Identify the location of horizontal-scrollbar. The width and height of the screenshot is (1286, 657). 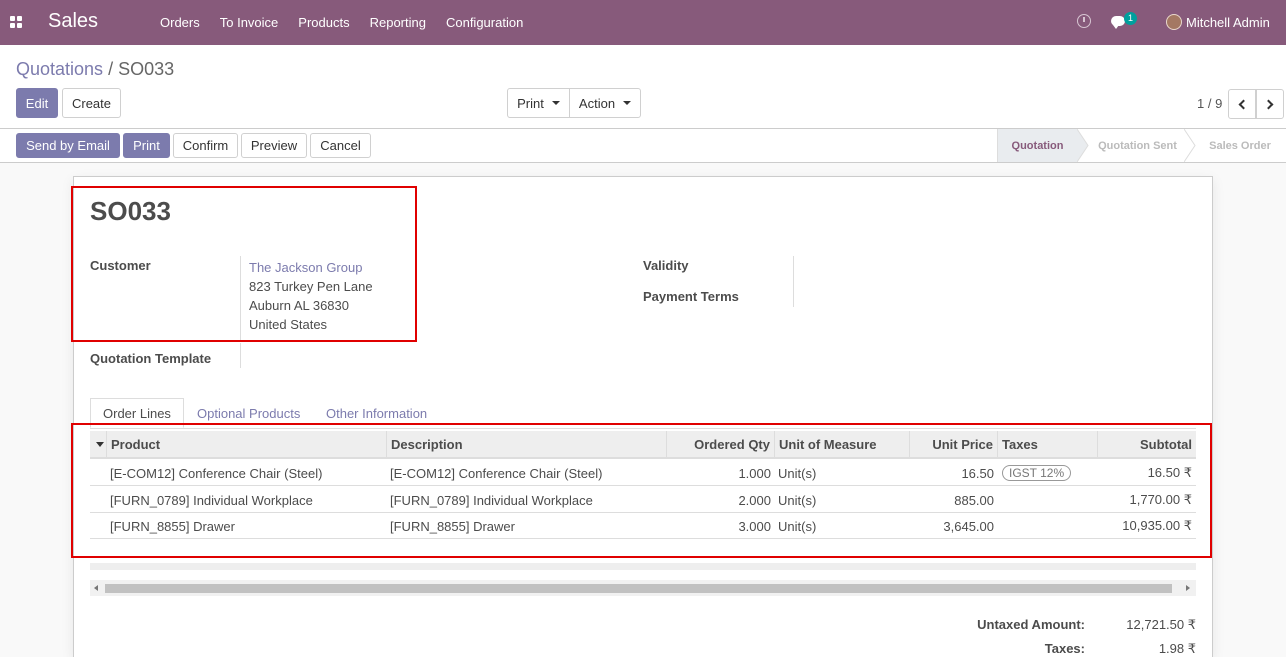
(643, 588).